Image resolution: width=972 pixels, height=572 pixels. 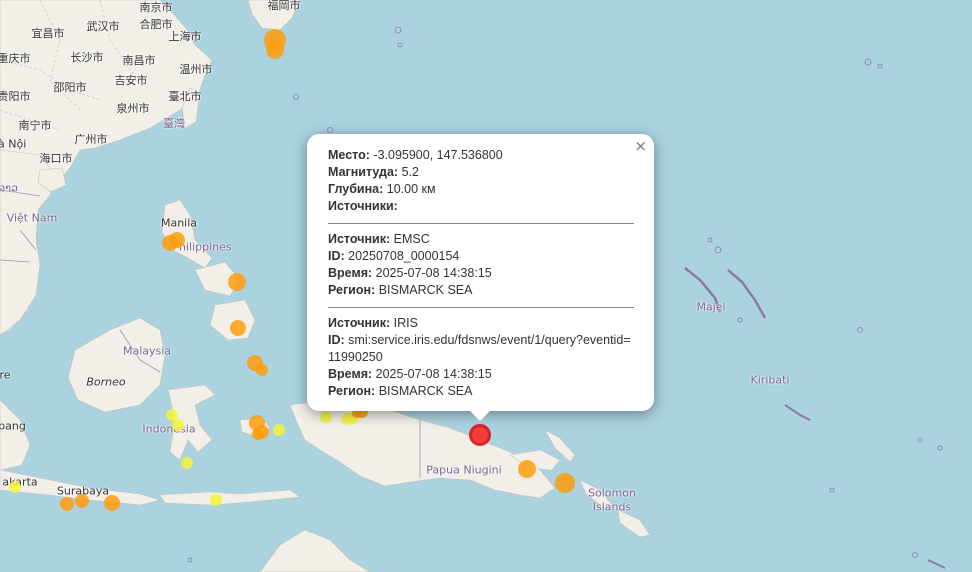 I want to click on close-icon: ×, so click(x=640, y=146).